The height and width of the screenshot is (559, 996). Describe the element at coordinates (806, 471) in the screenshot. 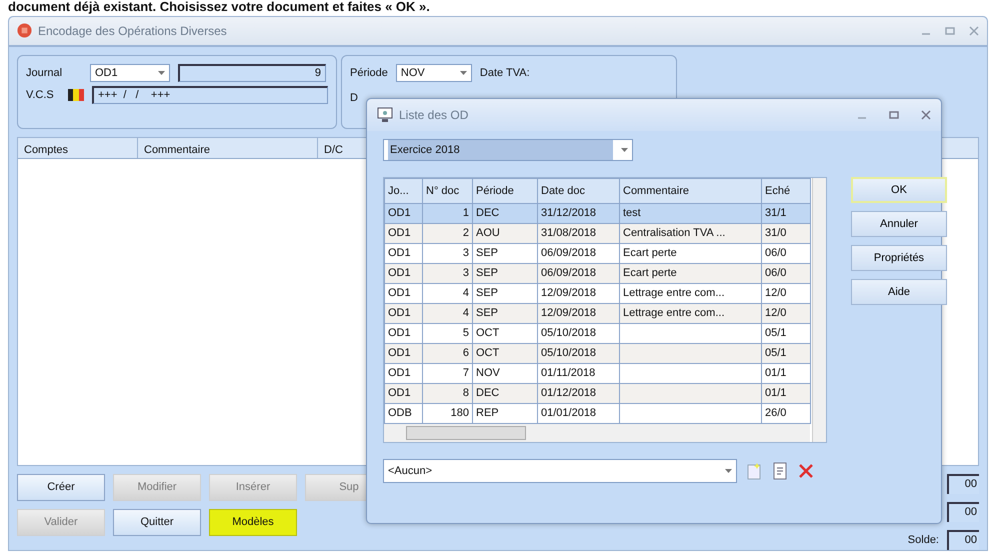

I see `delete-icon` at that location.